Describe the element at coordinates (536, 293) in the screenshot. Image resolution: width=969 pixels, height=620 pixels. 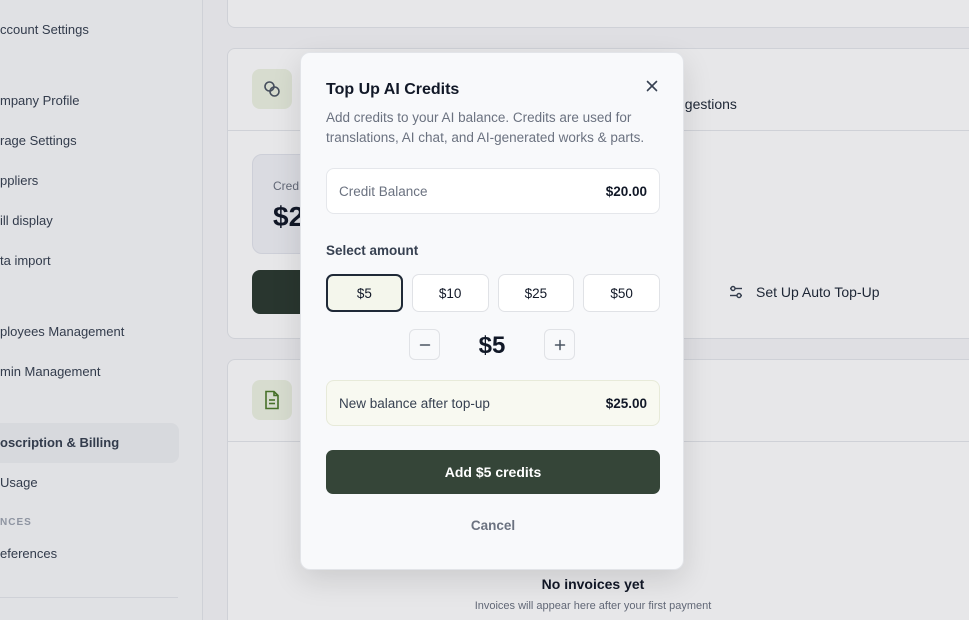
I see `amount-option-25: $25` at that location.